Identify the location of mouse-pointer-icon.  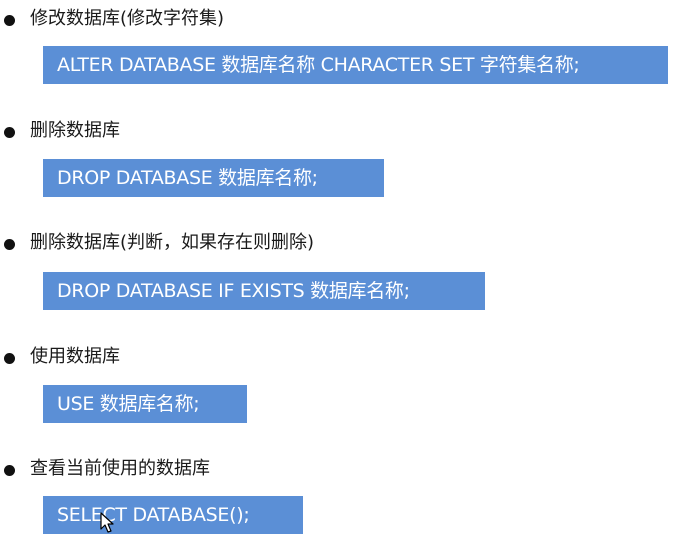
(107, 522).